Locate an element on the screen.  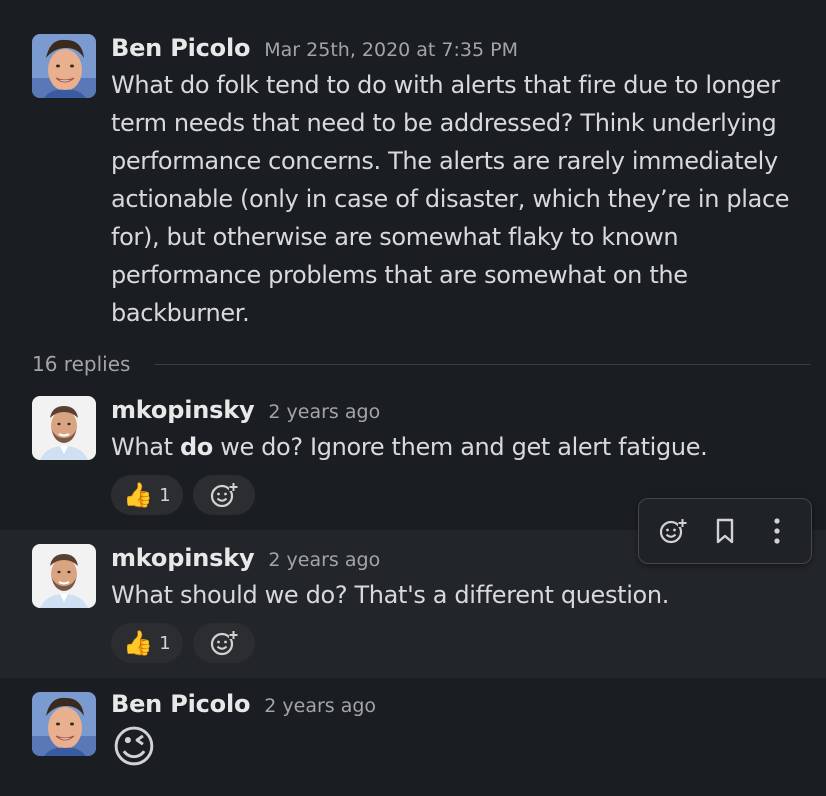
message-actions-toolbar is located at coordinates (725, 531).